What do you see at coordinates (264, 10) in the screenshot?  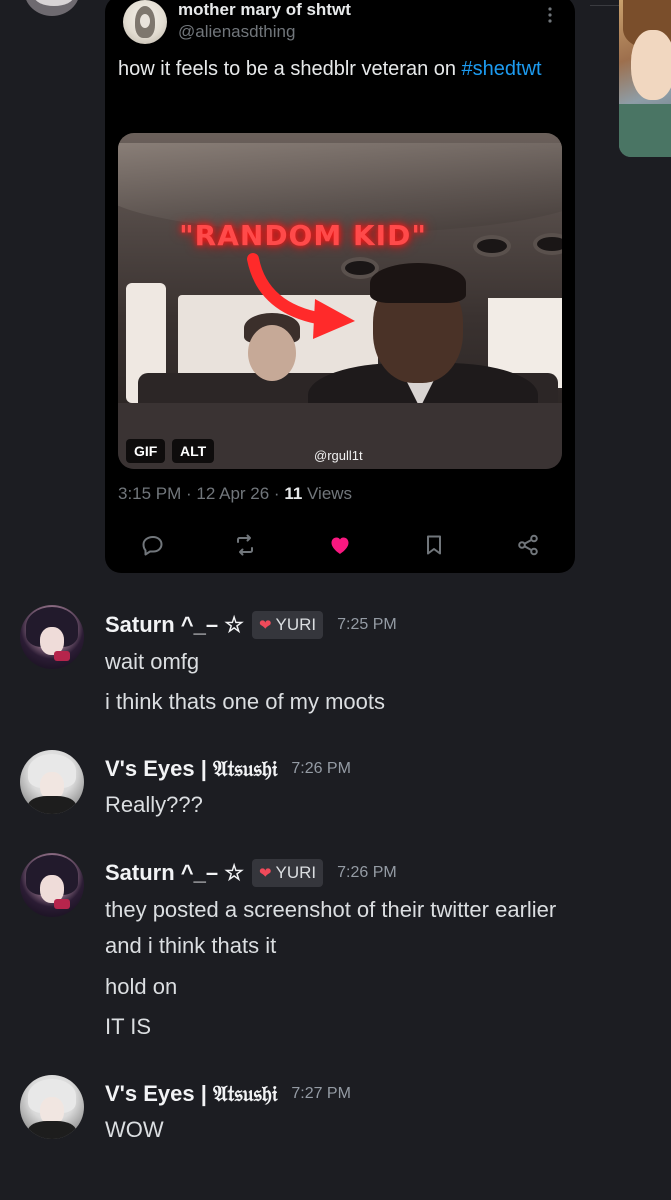 I see `tweet-author-name: mother mary of shtwt` at bounding box center [264, 10].